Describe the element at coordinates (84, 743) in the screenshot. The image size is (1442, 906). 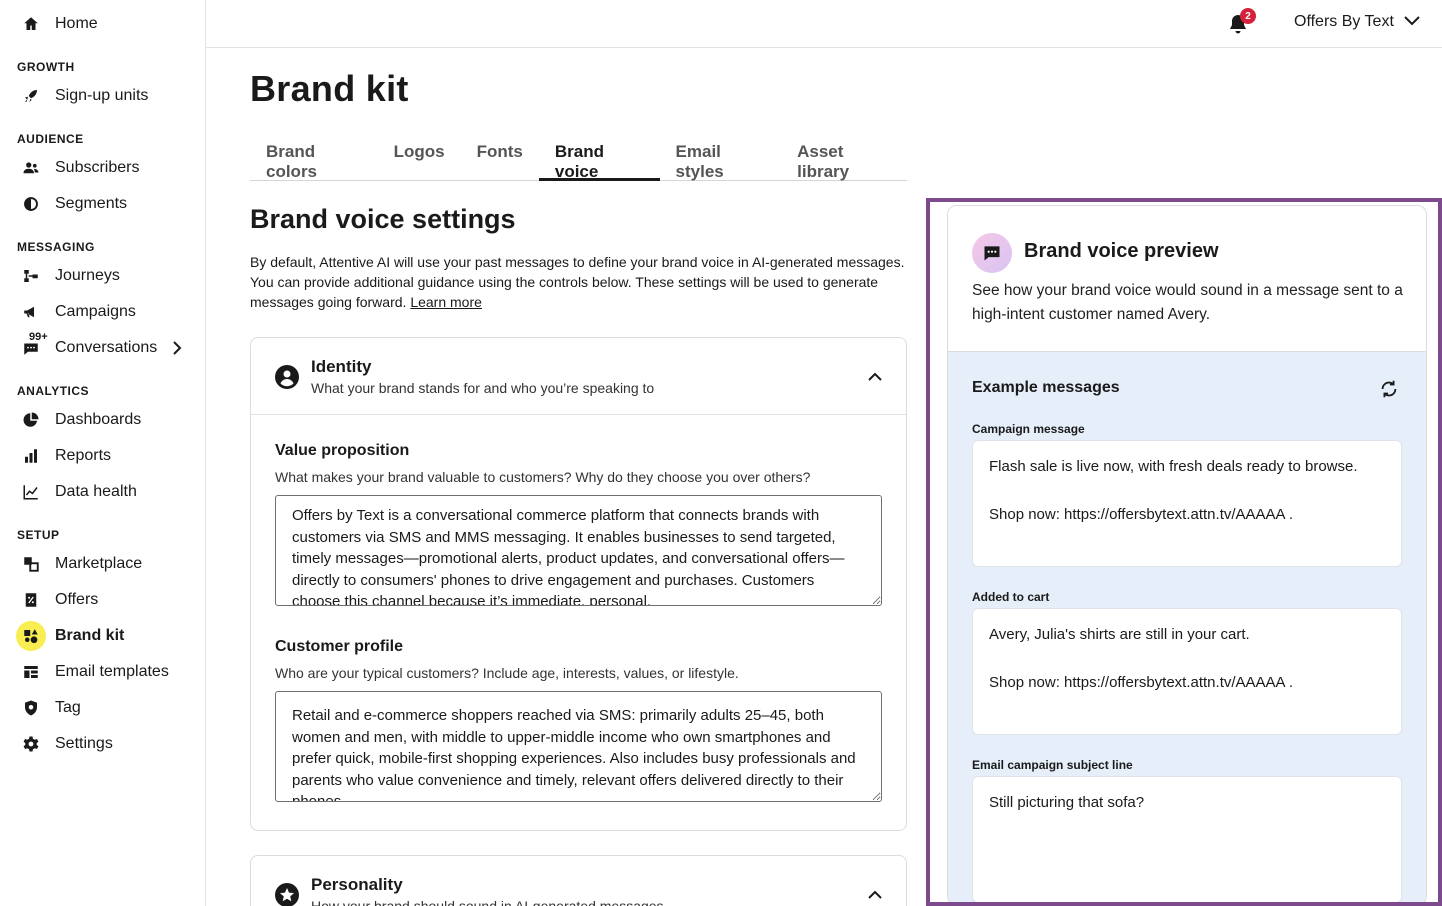
I see `sidebar-item-label: Settings` at that location.